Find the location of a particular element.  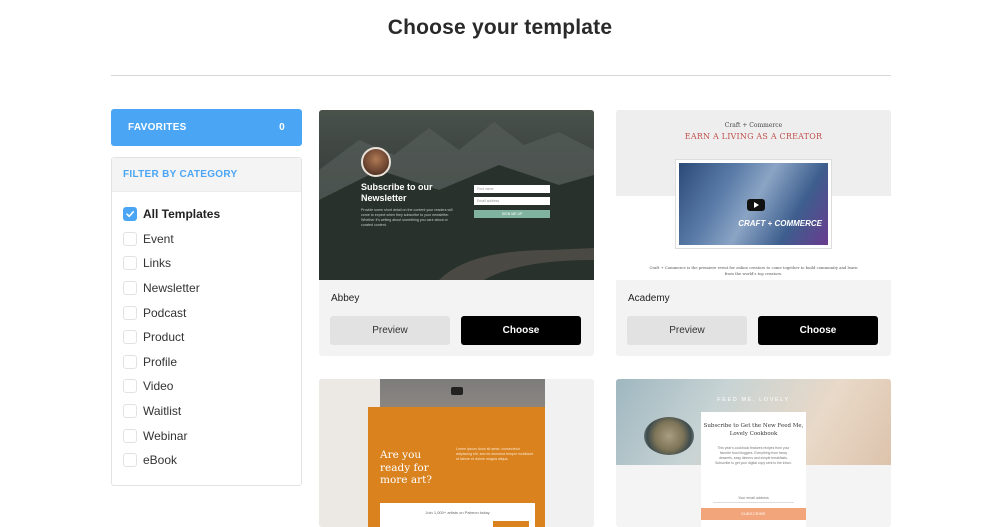

thumb-form-button is located at coordinates (511, 524).